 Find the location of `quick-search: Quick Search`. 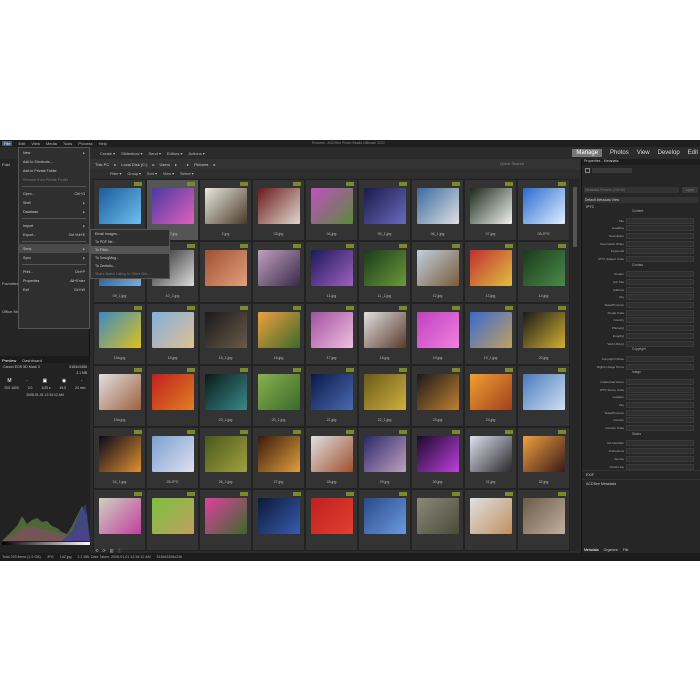

quick-search: Quick Search is located at coordinates (512, 163).